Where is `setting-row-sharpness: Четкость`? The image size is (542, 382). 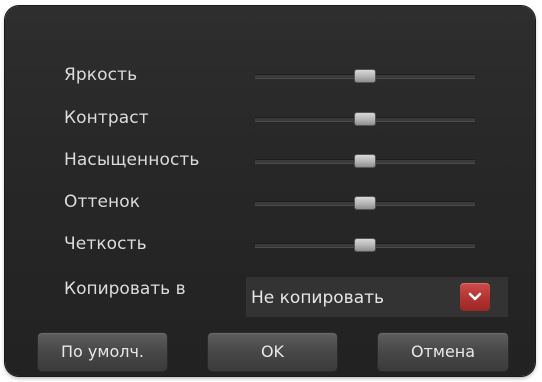 setting-row-sharpness: Четкость is located at coordinates (270, 245).